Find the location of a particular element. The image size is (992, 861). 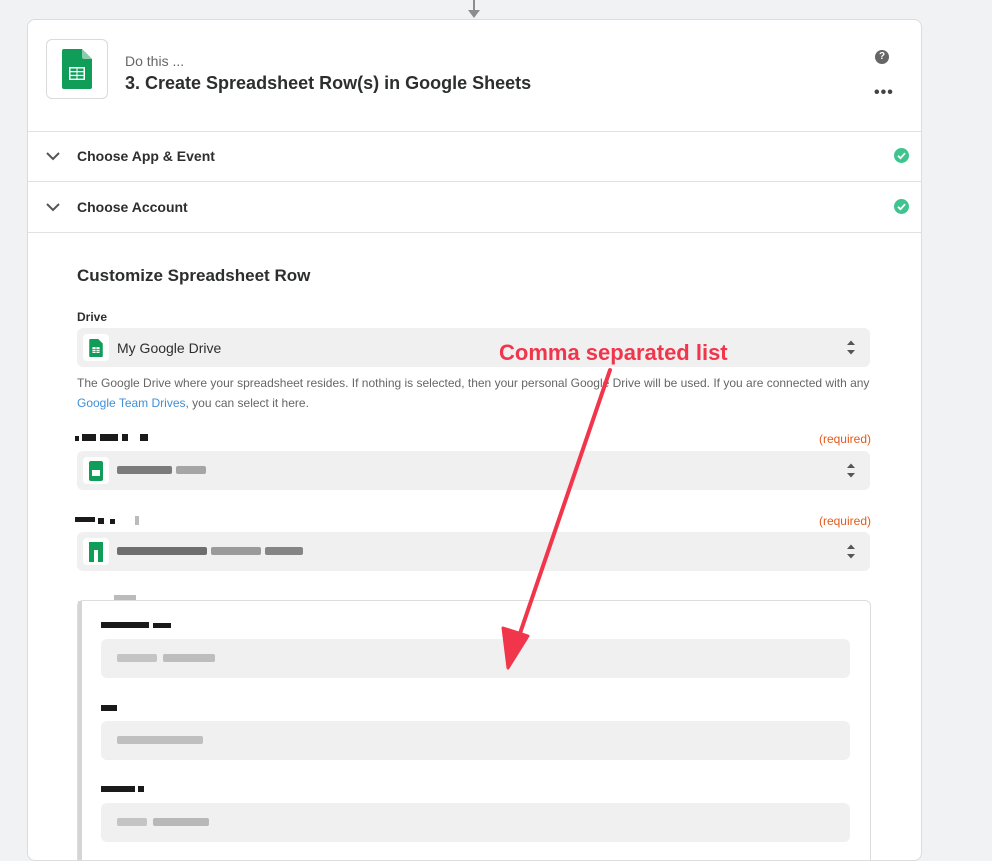

section-label-choose-app-event: Choose App & Event is located at coordinates (146, 156).